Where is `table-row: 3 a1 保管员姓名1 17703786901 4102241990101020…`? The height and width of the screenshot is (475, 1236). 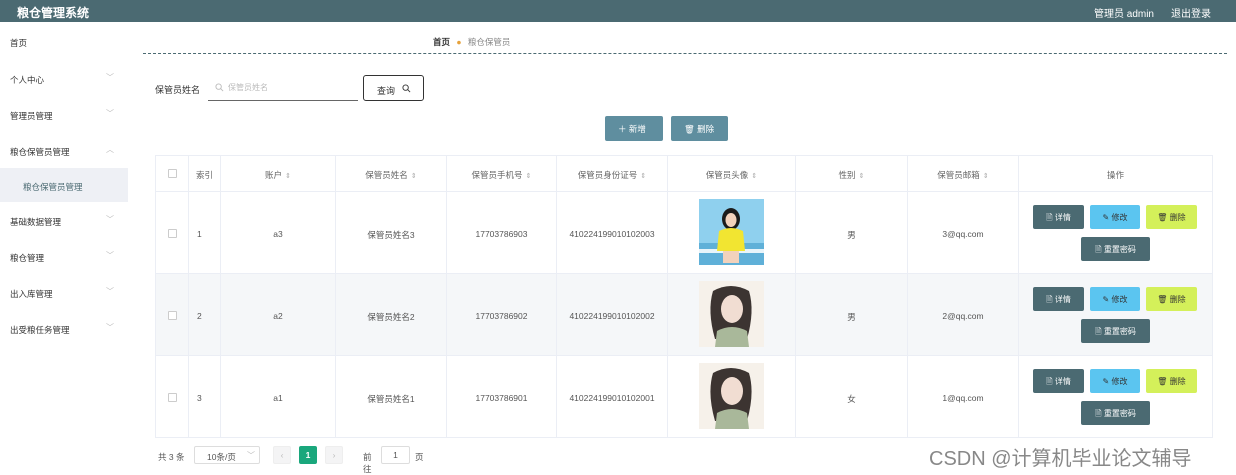 table-row: 3 a1 保管员姓名1 17703786901 4102241990101020… is located at coordinates (684, 397).